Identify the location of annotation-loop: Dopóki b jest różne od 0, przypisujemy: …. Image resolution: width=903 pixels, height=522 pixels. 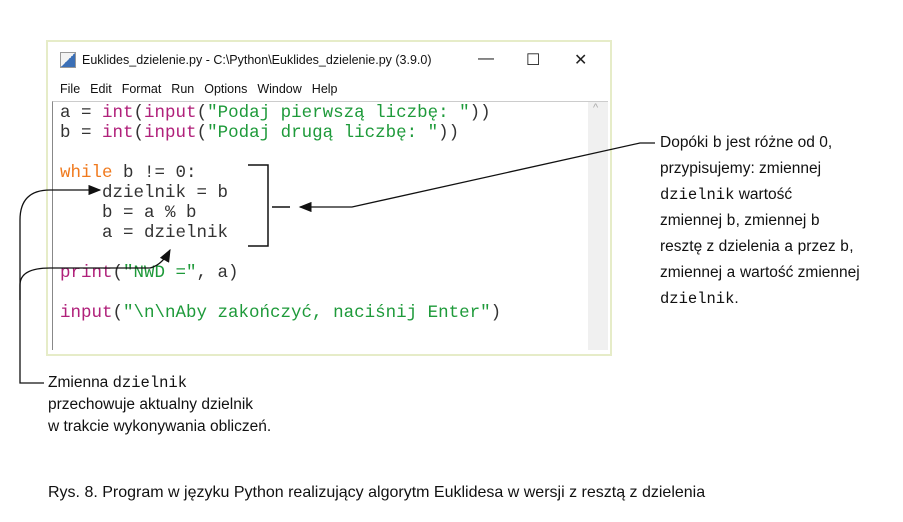
(760, 221).